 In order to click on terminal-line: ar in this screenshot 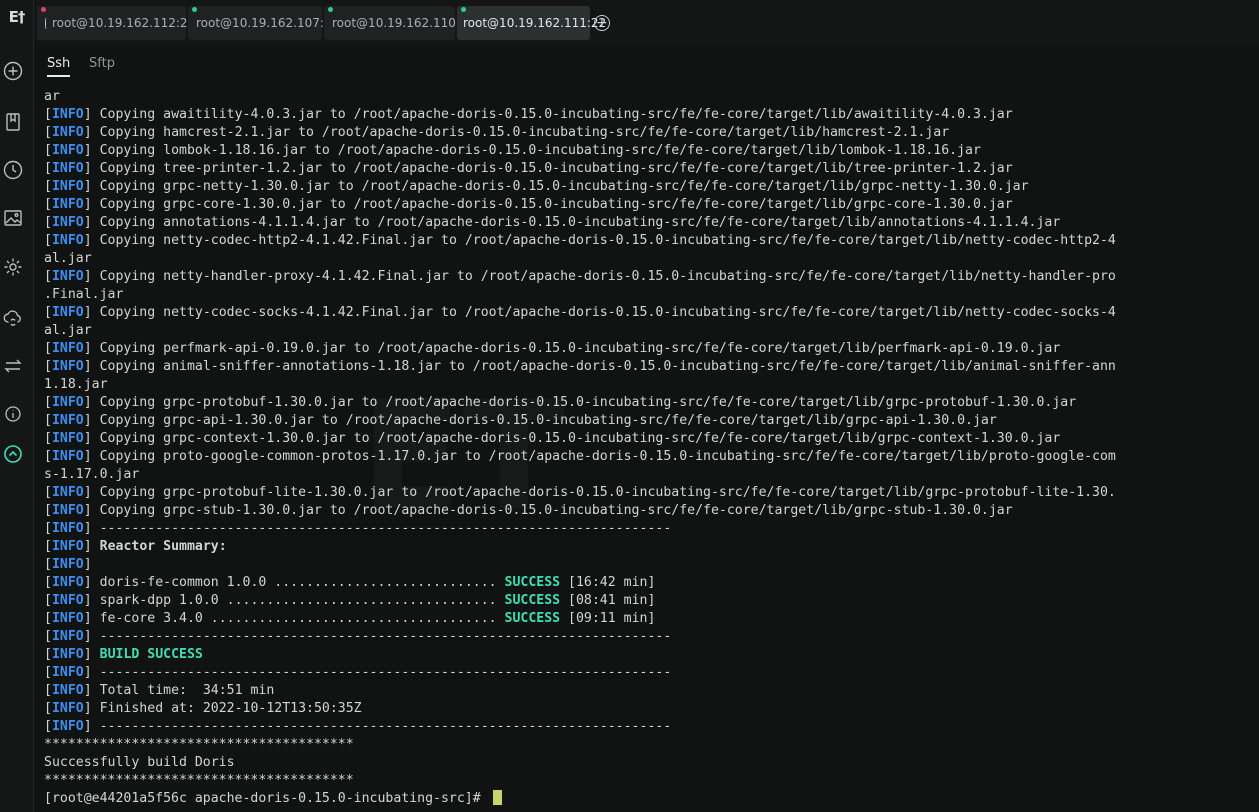, I will do `click(651, 97)`.